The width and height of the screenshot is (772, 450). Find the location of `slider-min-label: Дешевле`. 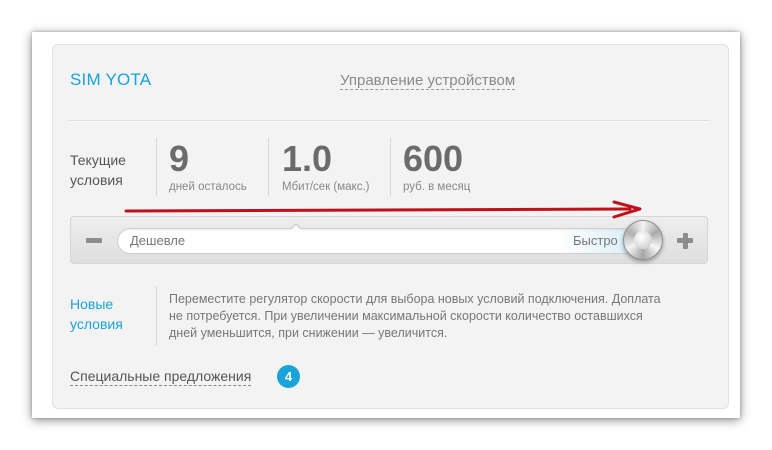

slider-min-label: Дешевле is located at coordinates (158, 240).